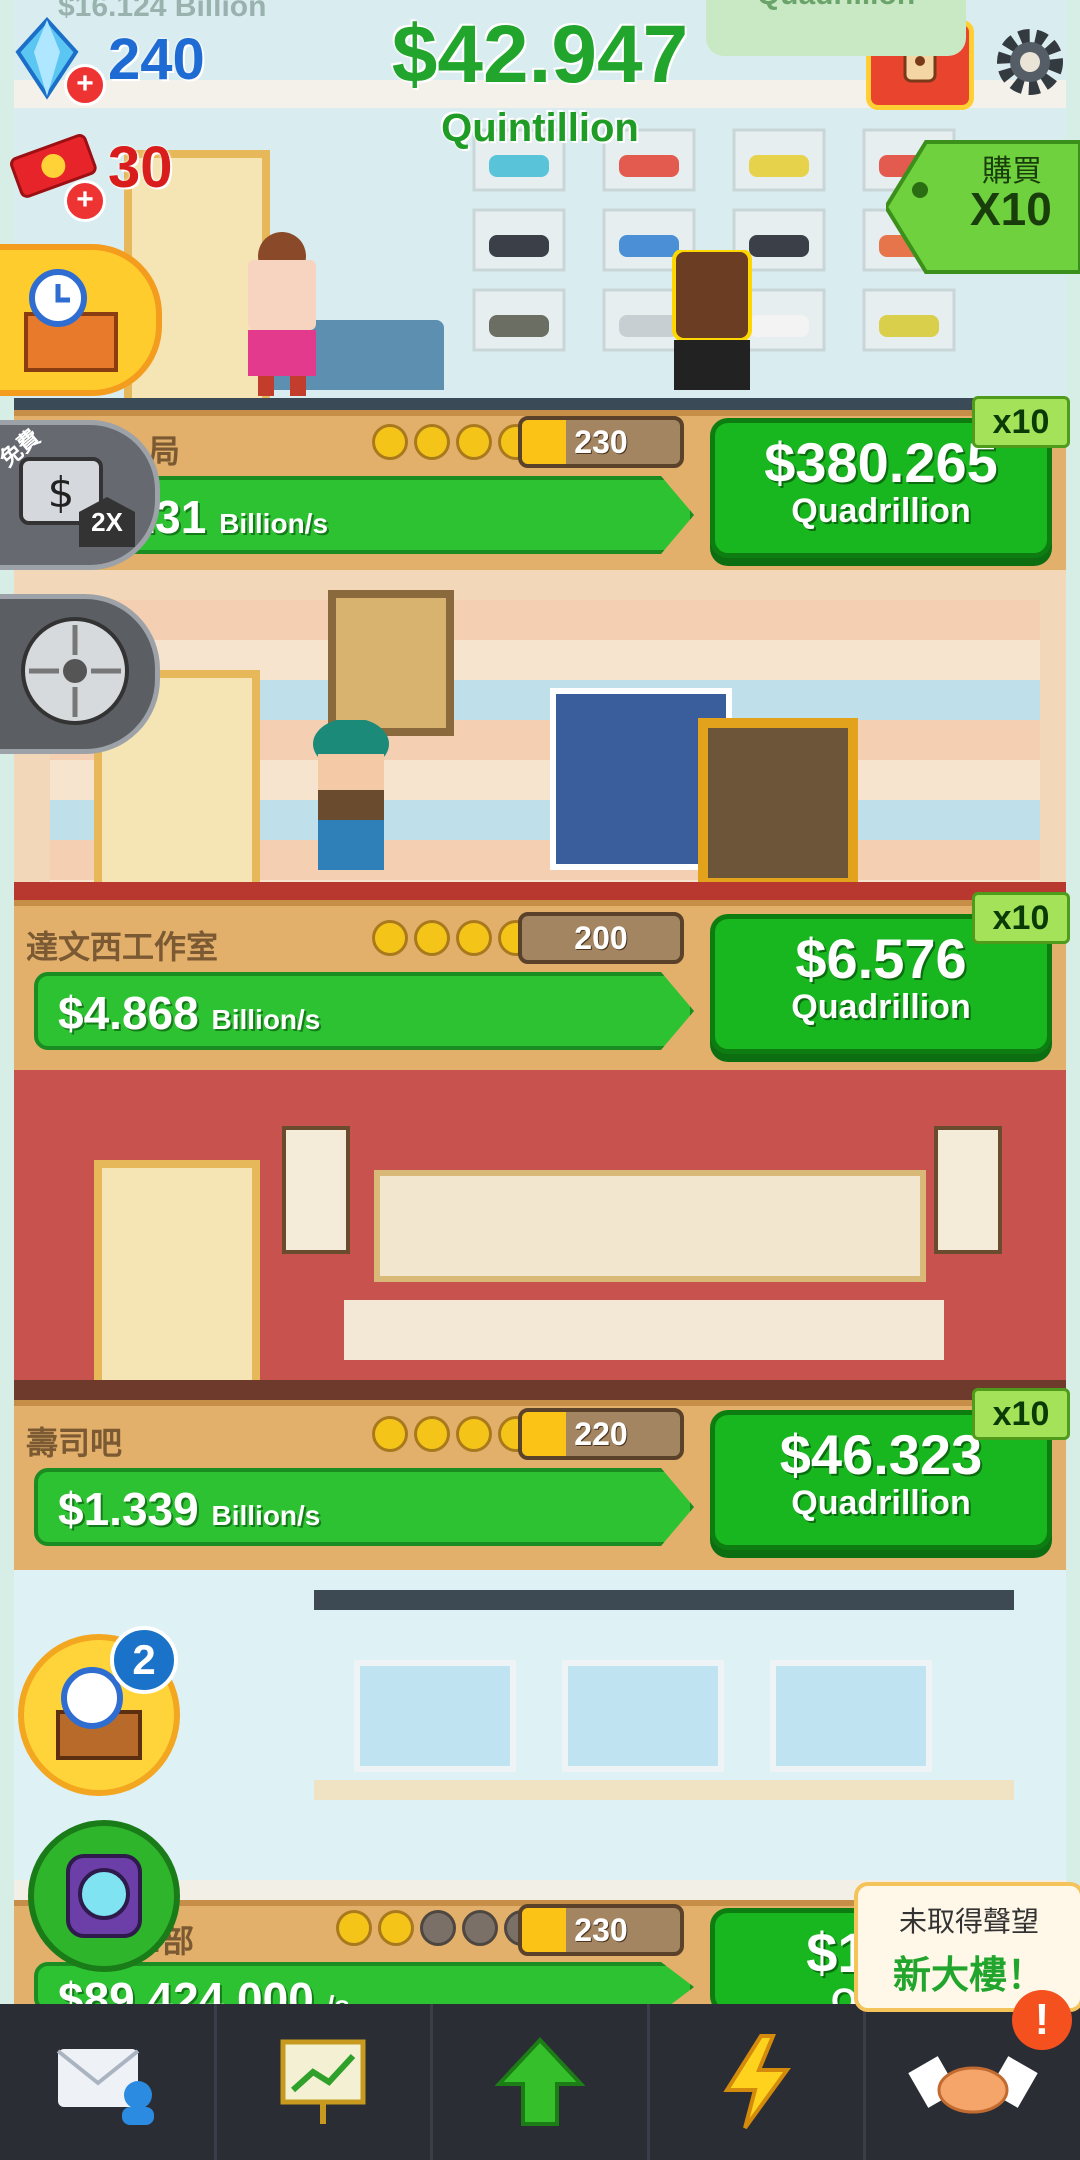  I want to click on vault-icon, so click(75, 671).